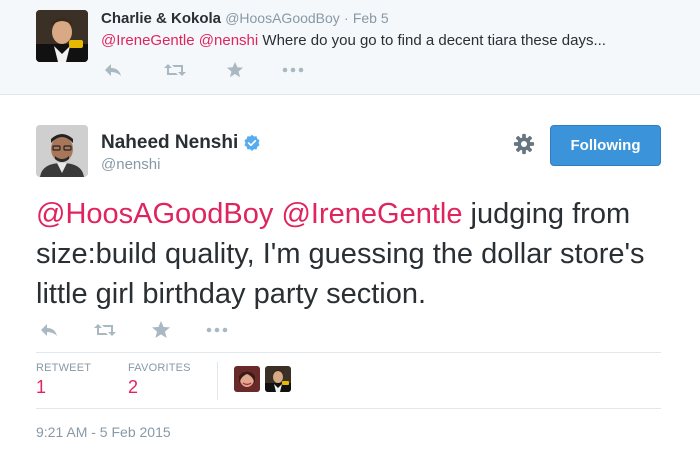 The width and height of the screenshot is (700, 463). I want to click on stats-separator, so click(217, 381).